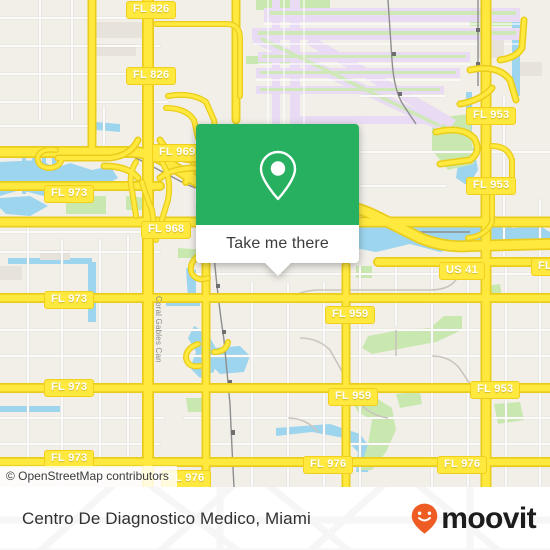 The width and height of the screenshot is (550, 550). I want to click on page-title: Centro De Diagnostico Medico, Miami, so click(166, 518).